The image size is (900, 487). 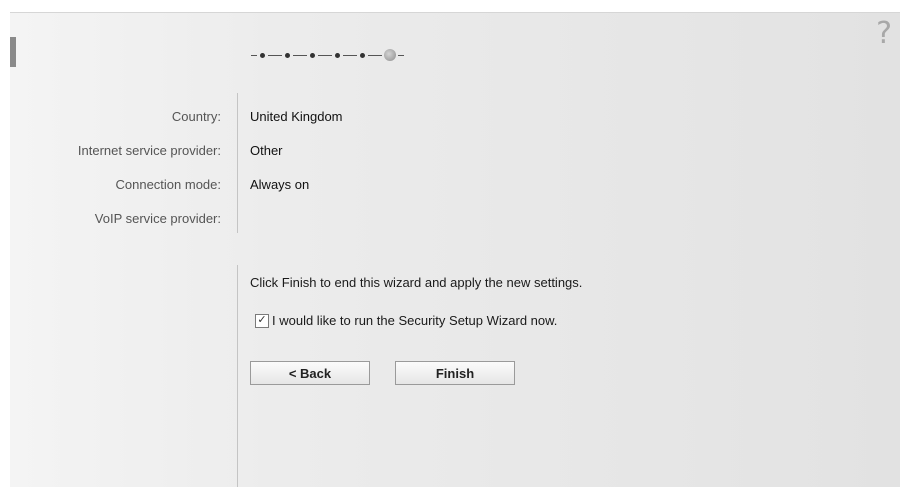 What do you see at coordinates (262, 320) in the screenshot?
I see `security-wizard-checkbox: ✓` at bounding box center [262, 320].